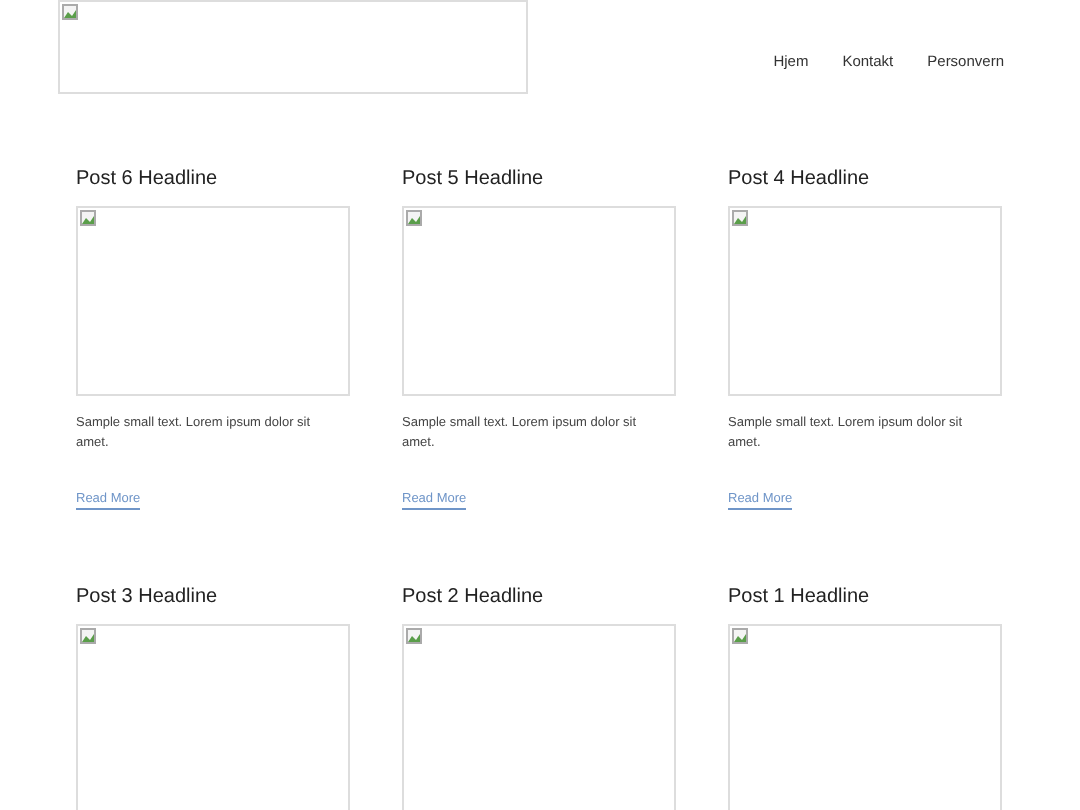 The height and width of the screenshot is (810, 1080). Describe the element at coordinates (213, 180) in the screenshot. I see `post-headline: Post 6 Headline` at that location.